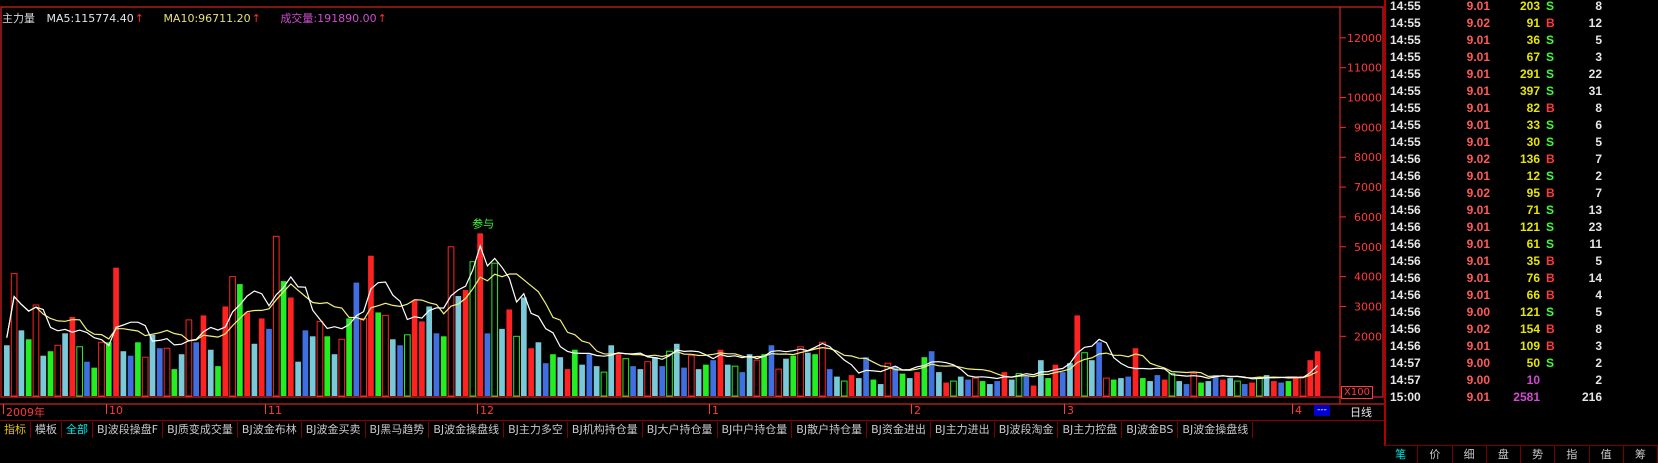 The width and height of the screenshot is (1658, 463). I want to click on indicator-tab: BJ波金BS, so click(1150, 430).